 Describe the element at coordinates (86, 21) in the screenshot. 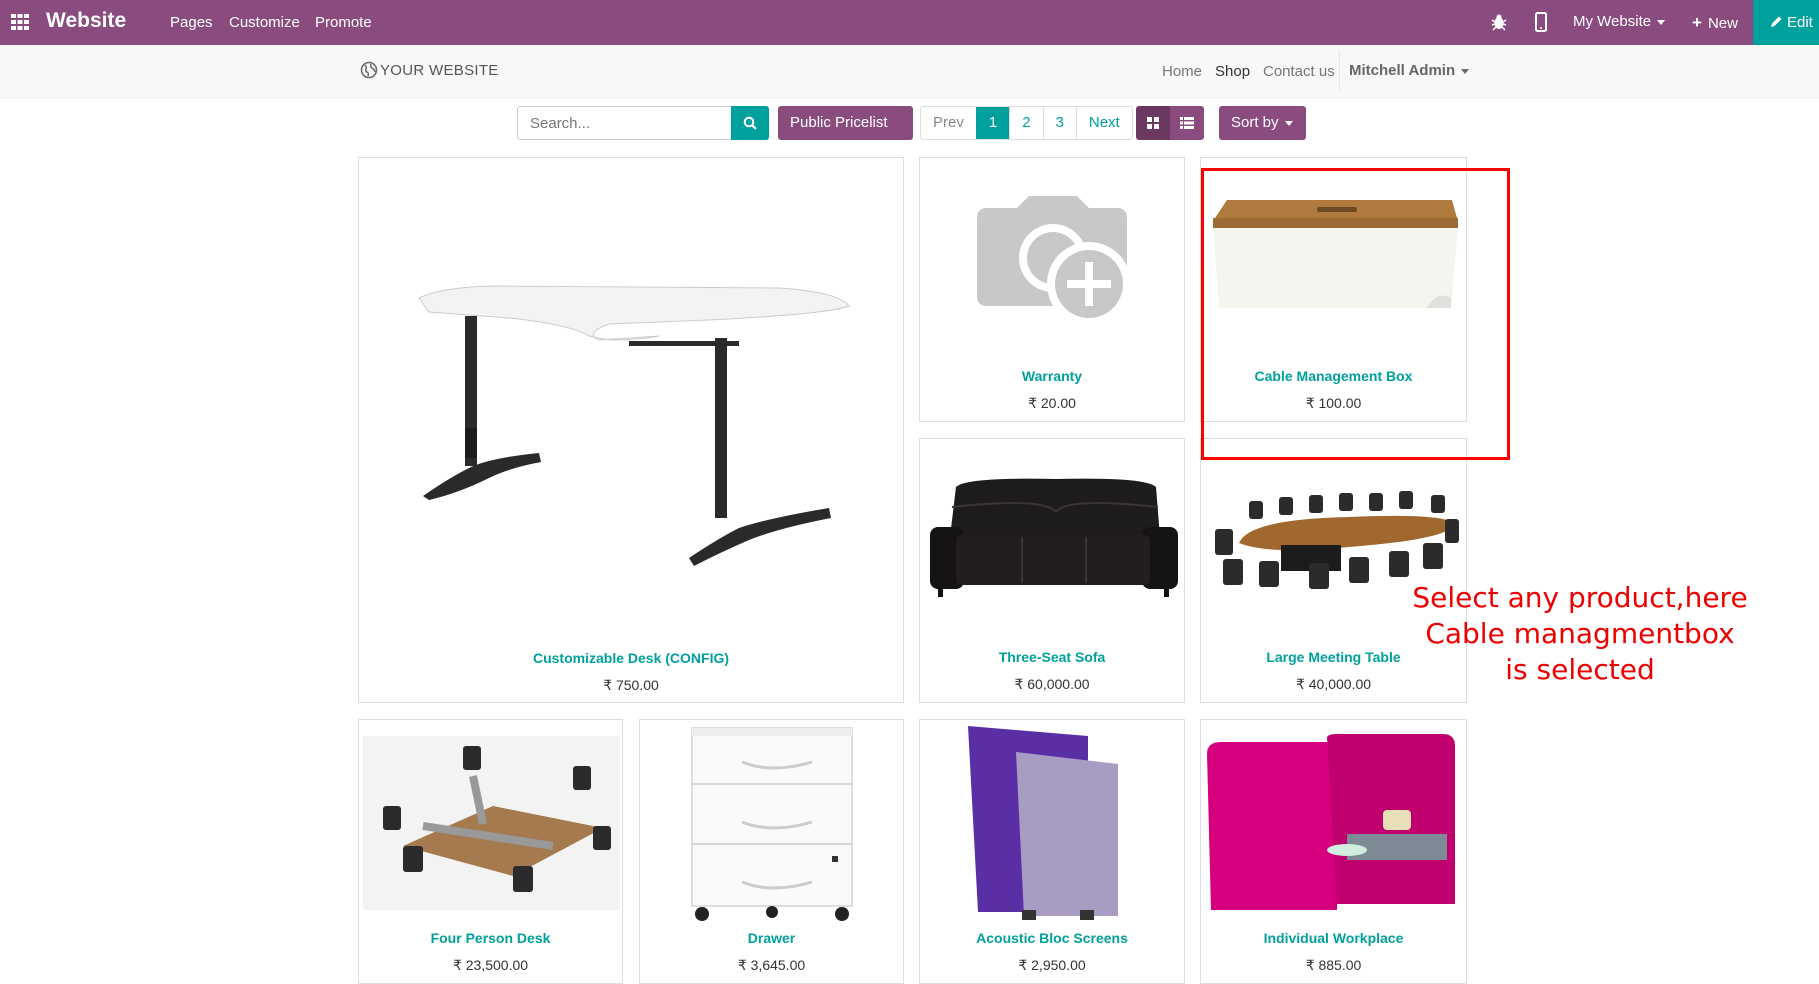

I see `app-title: Website` at that location.